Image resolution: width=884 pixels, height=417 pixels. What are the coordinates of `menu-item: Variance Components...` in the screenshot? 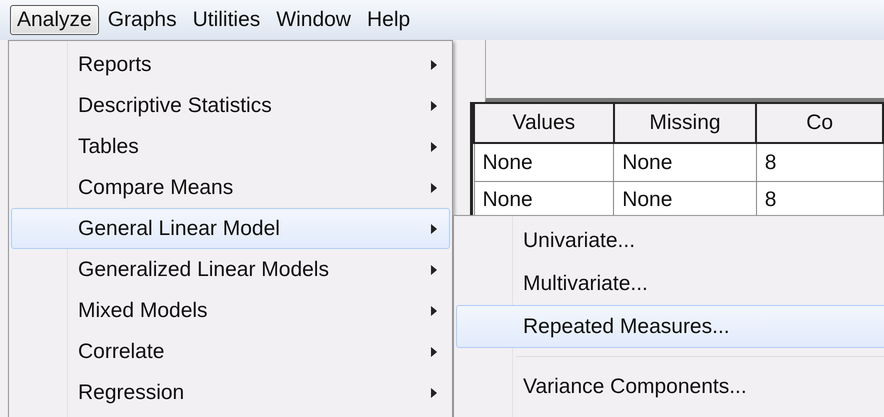 It's located at (670, 386).